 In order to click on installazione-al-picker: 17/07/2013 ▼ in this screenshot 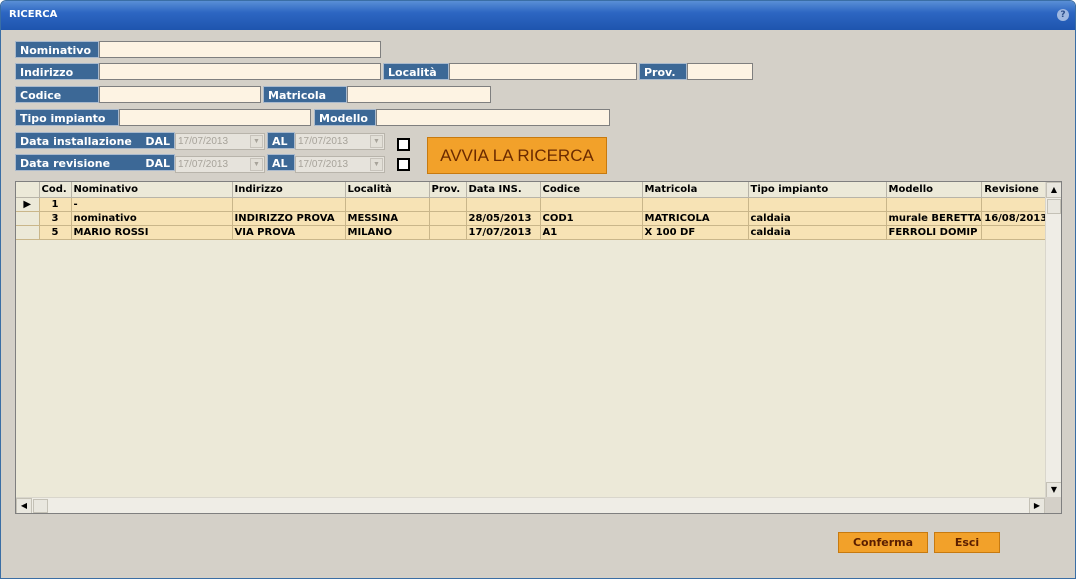, I will do `click(340, 141)`.